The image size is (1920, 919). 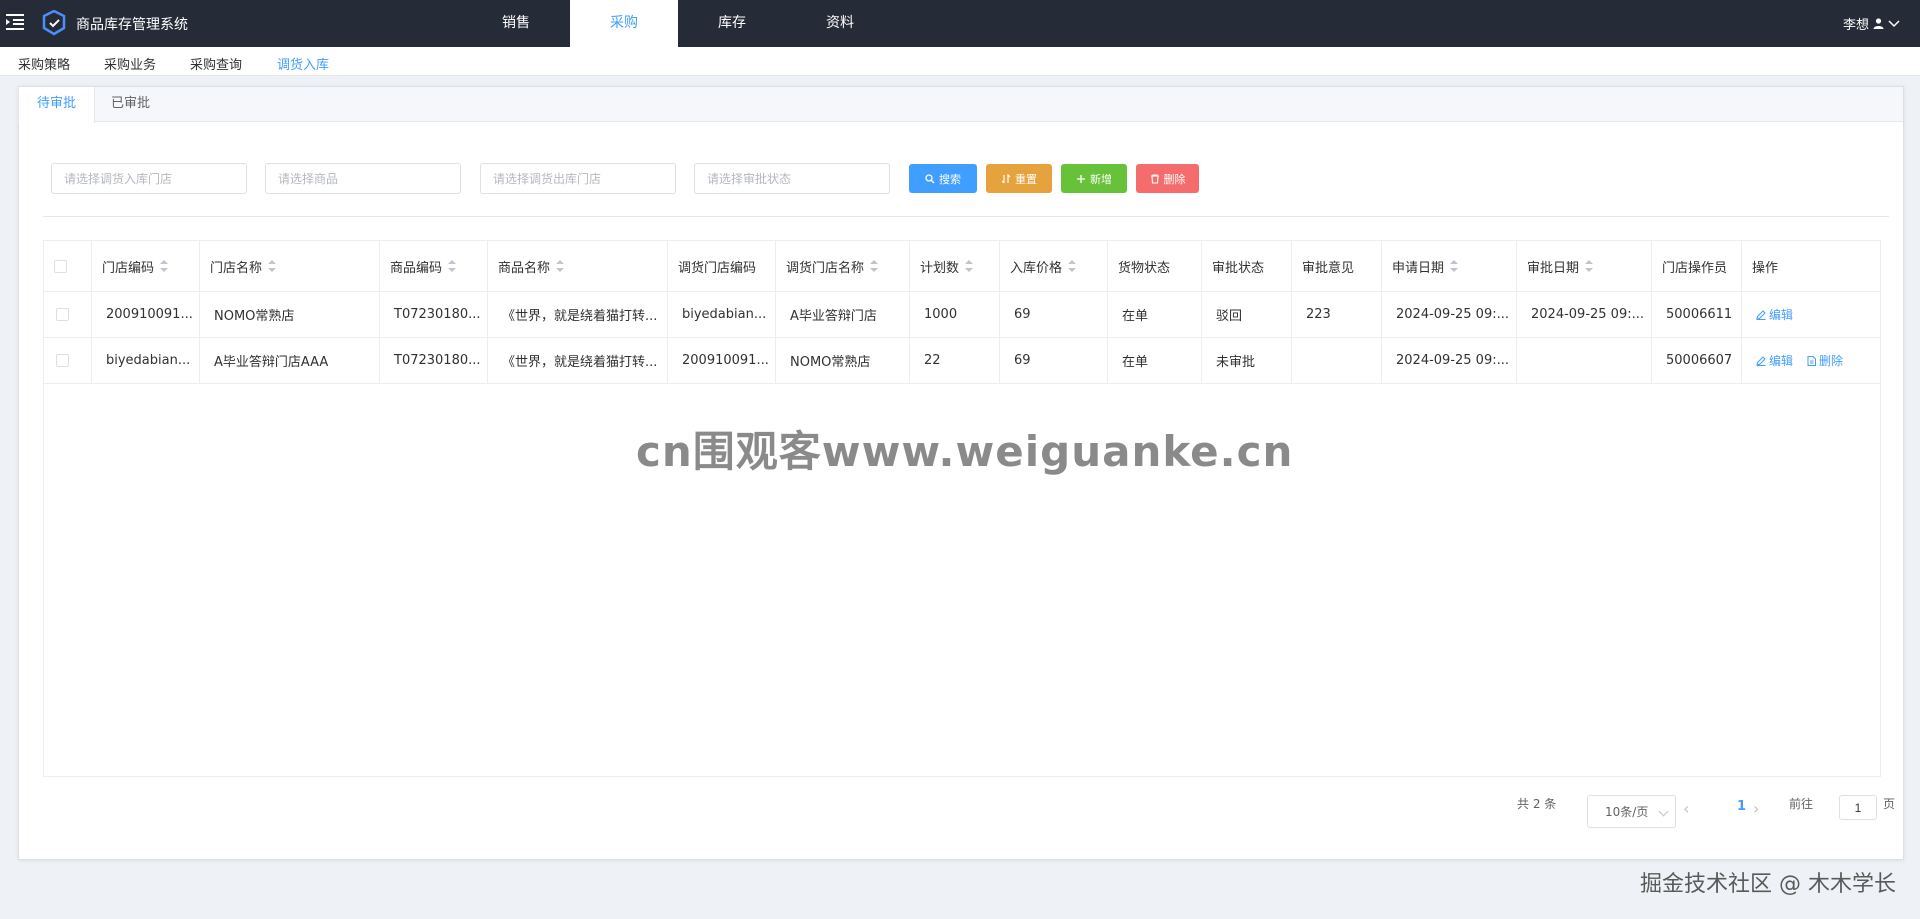 What do you see at coordinates (44, 63) in the screenshot?
I see `subnav-purchase-strategy: 采购策略` at bounding box center [44, 63].